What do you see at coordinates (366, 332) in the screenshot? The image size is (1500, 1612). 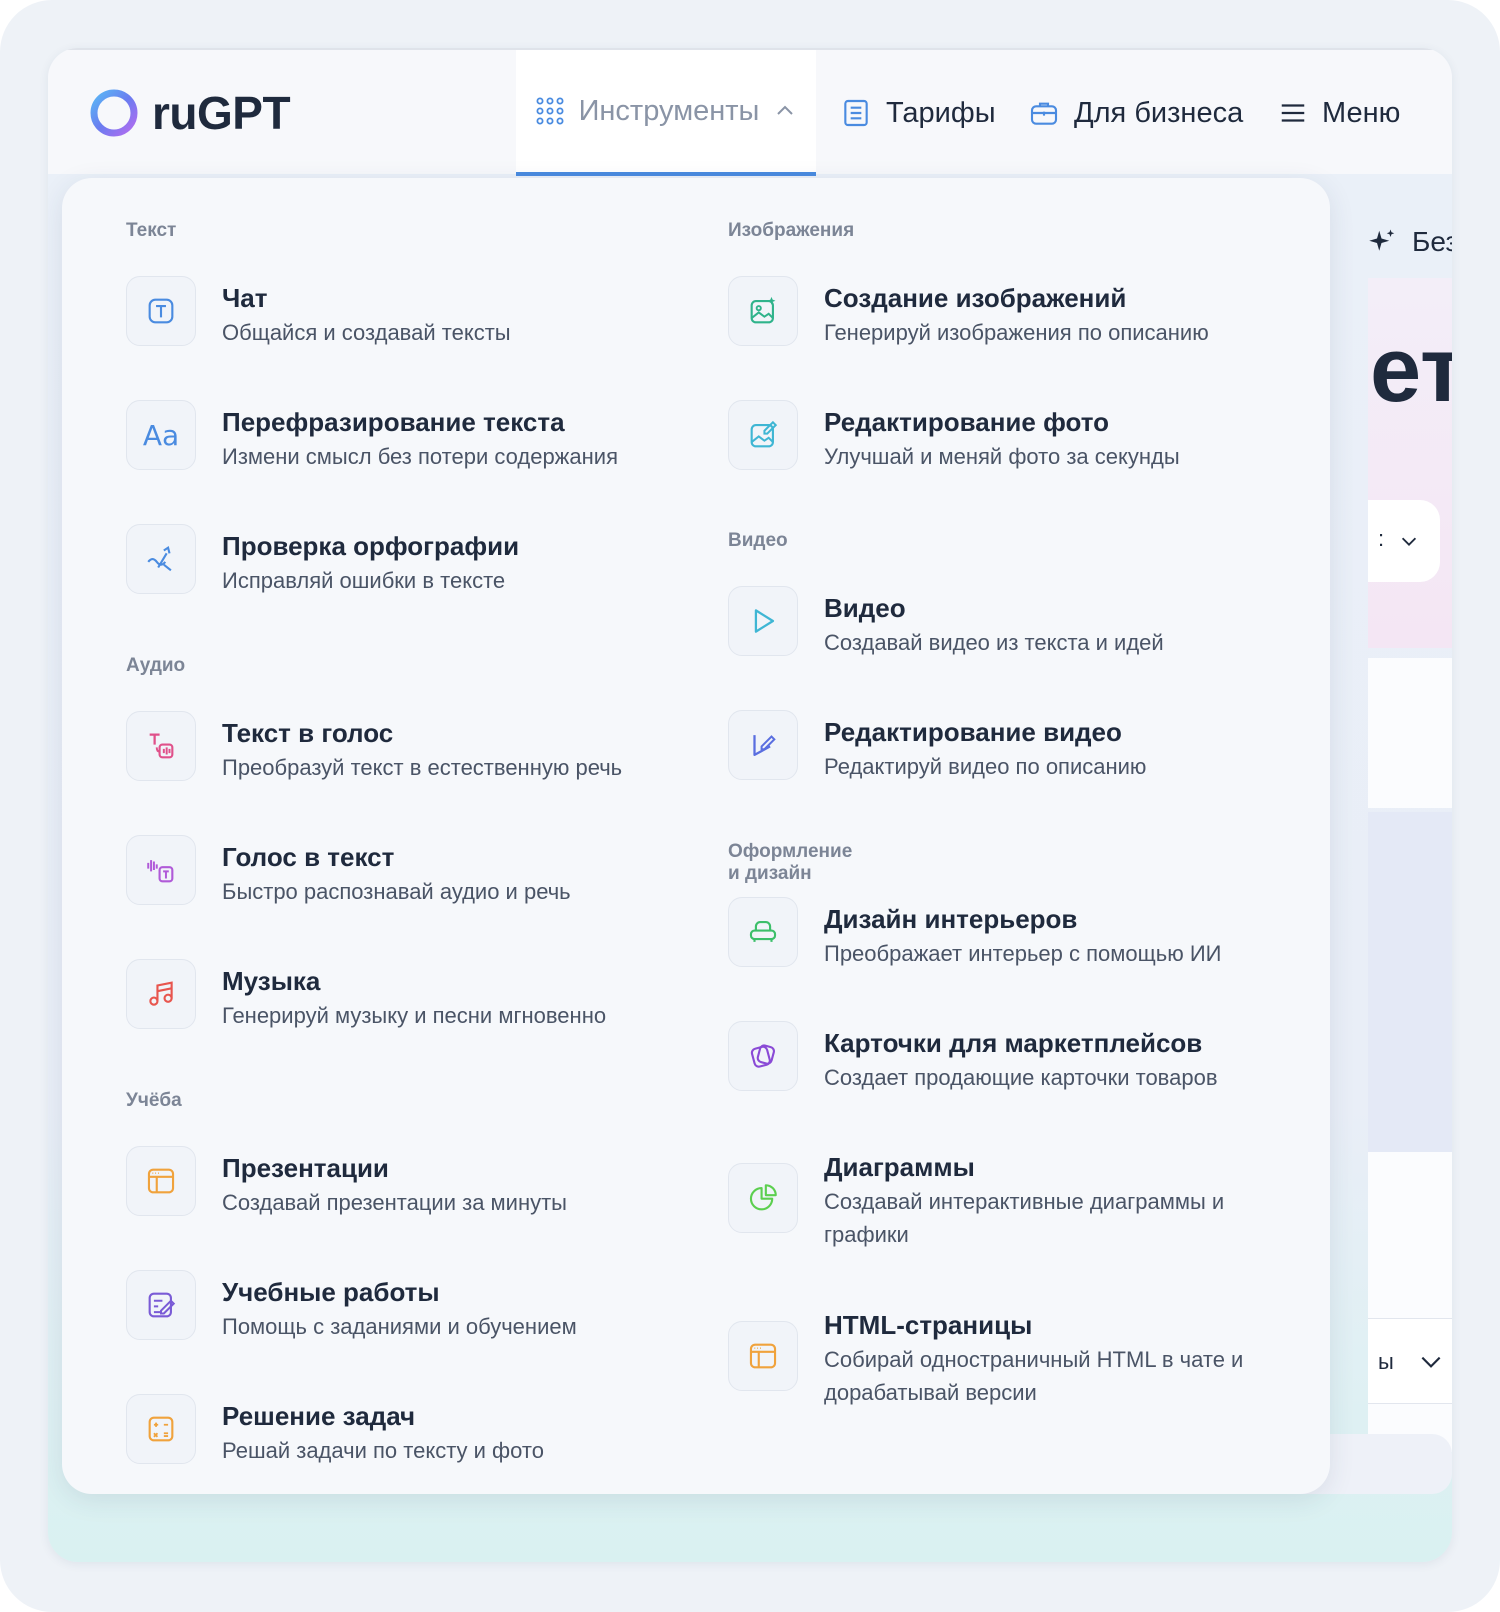 I see `tool-desc: Общайся и создавай тексты` at bounding box center [366, 332].